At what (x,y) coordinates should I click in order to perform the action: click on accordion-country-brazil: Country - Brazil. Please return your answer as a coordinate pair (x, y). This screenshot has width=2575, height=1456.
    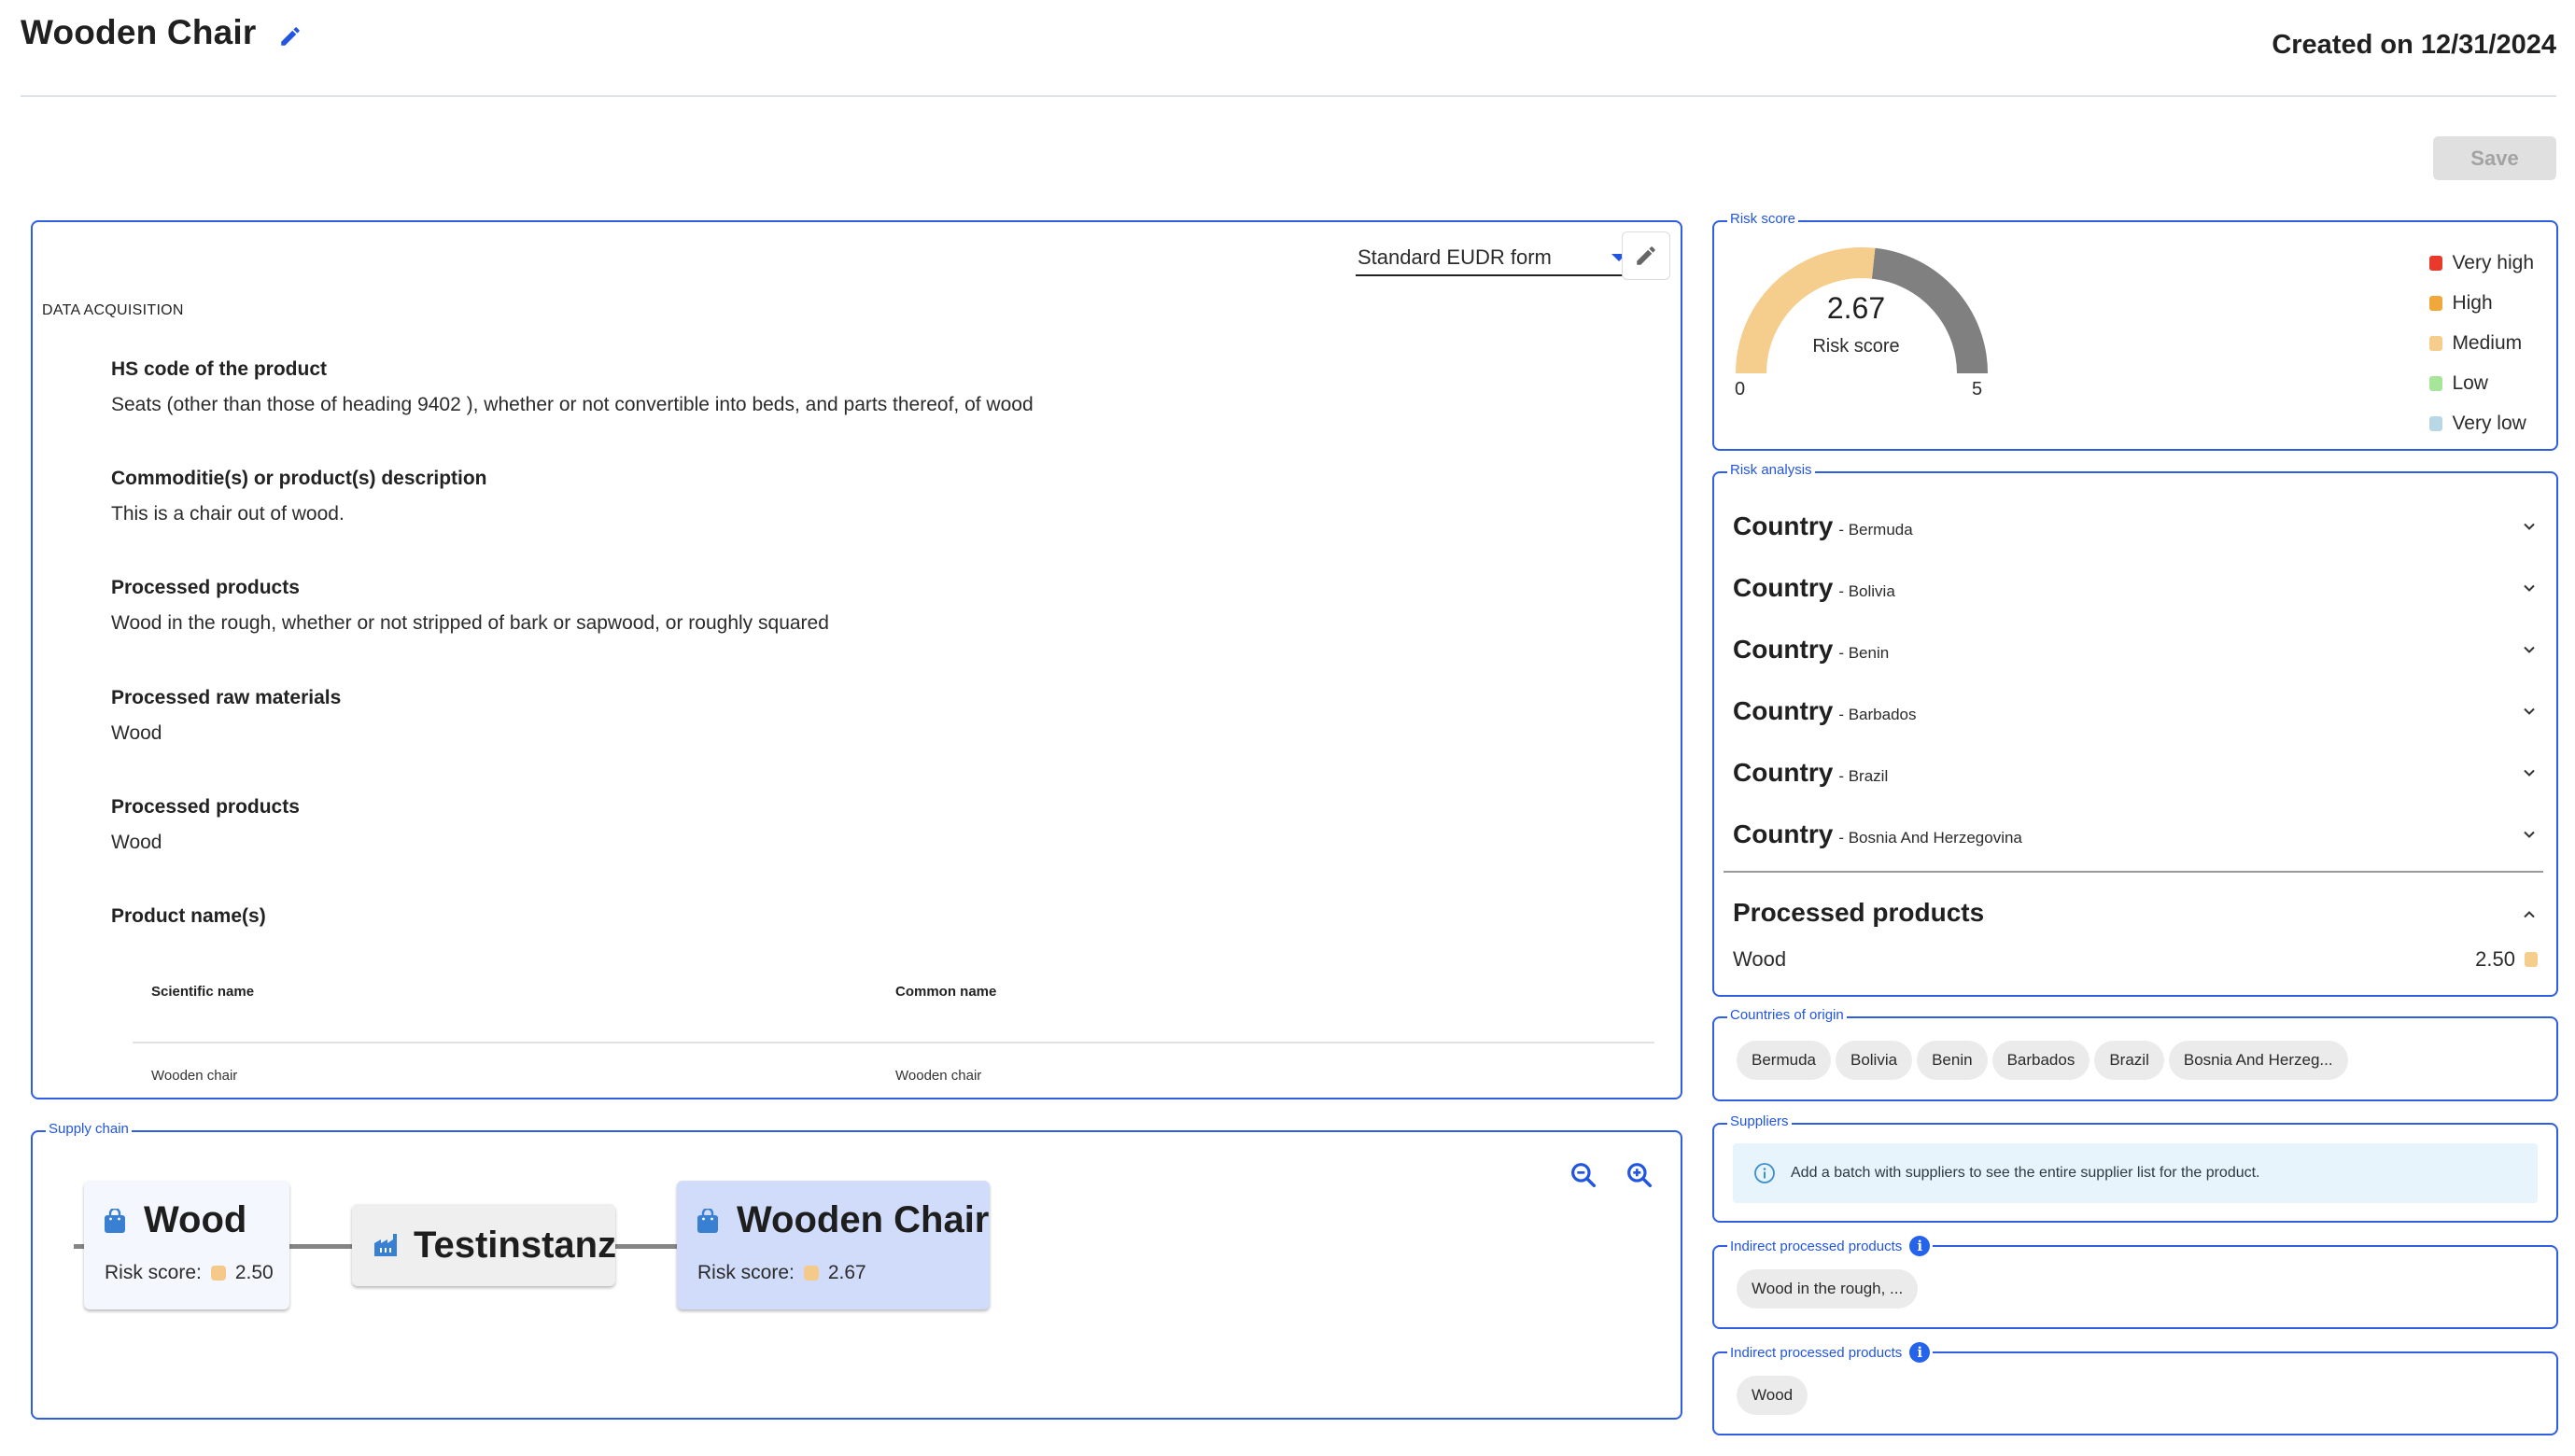
    Looking at the image, I should click on (2135, 773).